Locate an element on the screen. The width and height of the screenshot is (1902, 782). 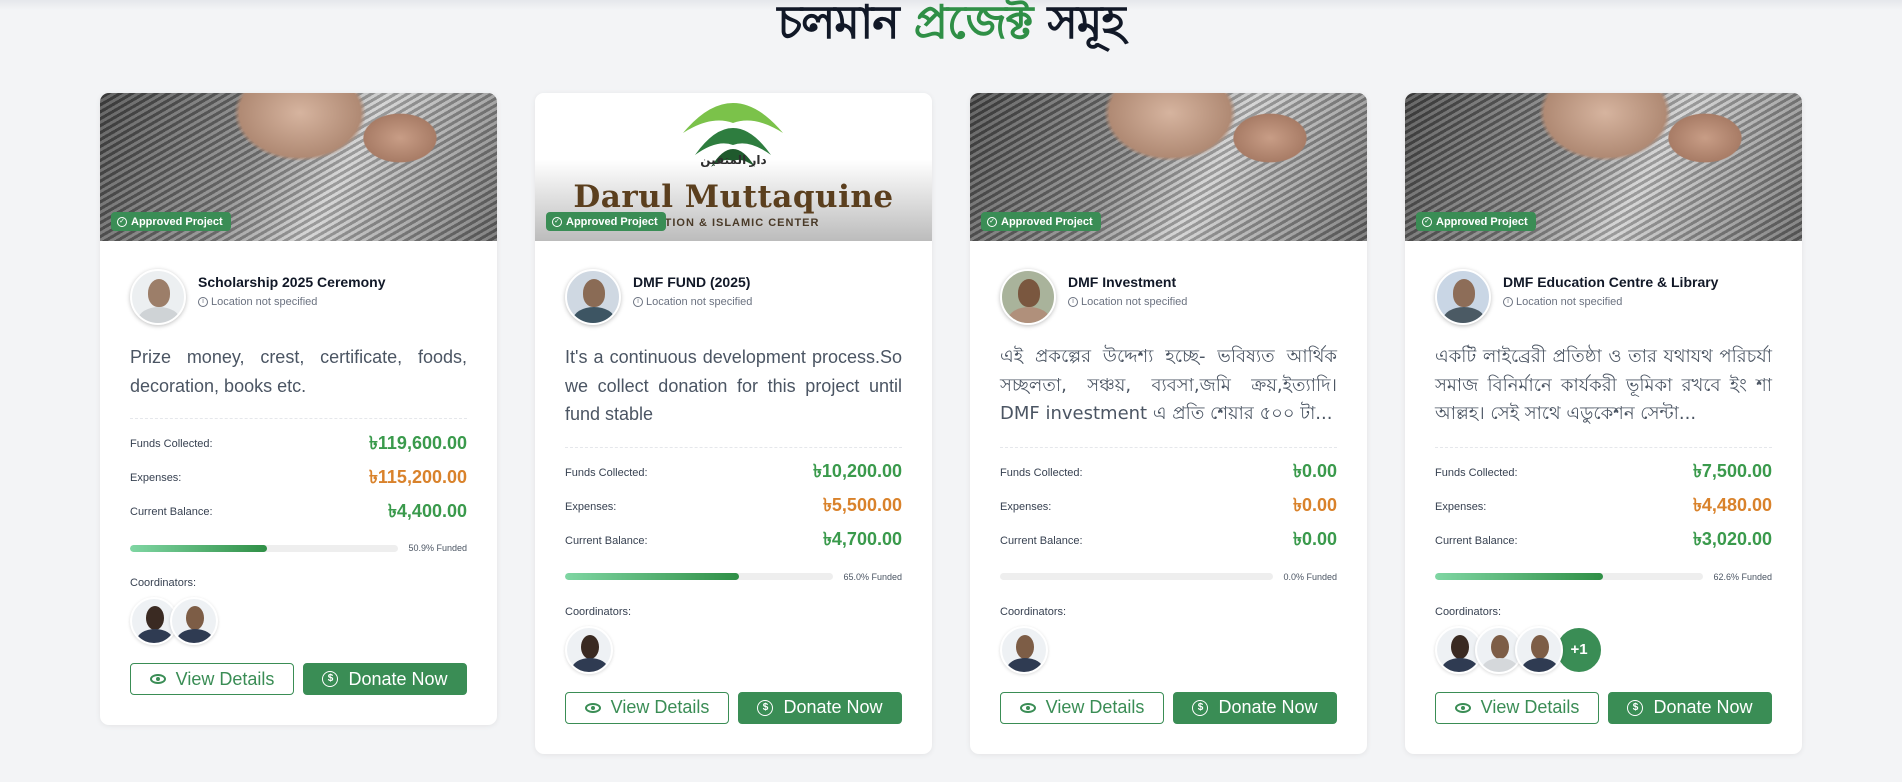
funding-progress: 62.6% Funded is located at coordinates (1603, 577).